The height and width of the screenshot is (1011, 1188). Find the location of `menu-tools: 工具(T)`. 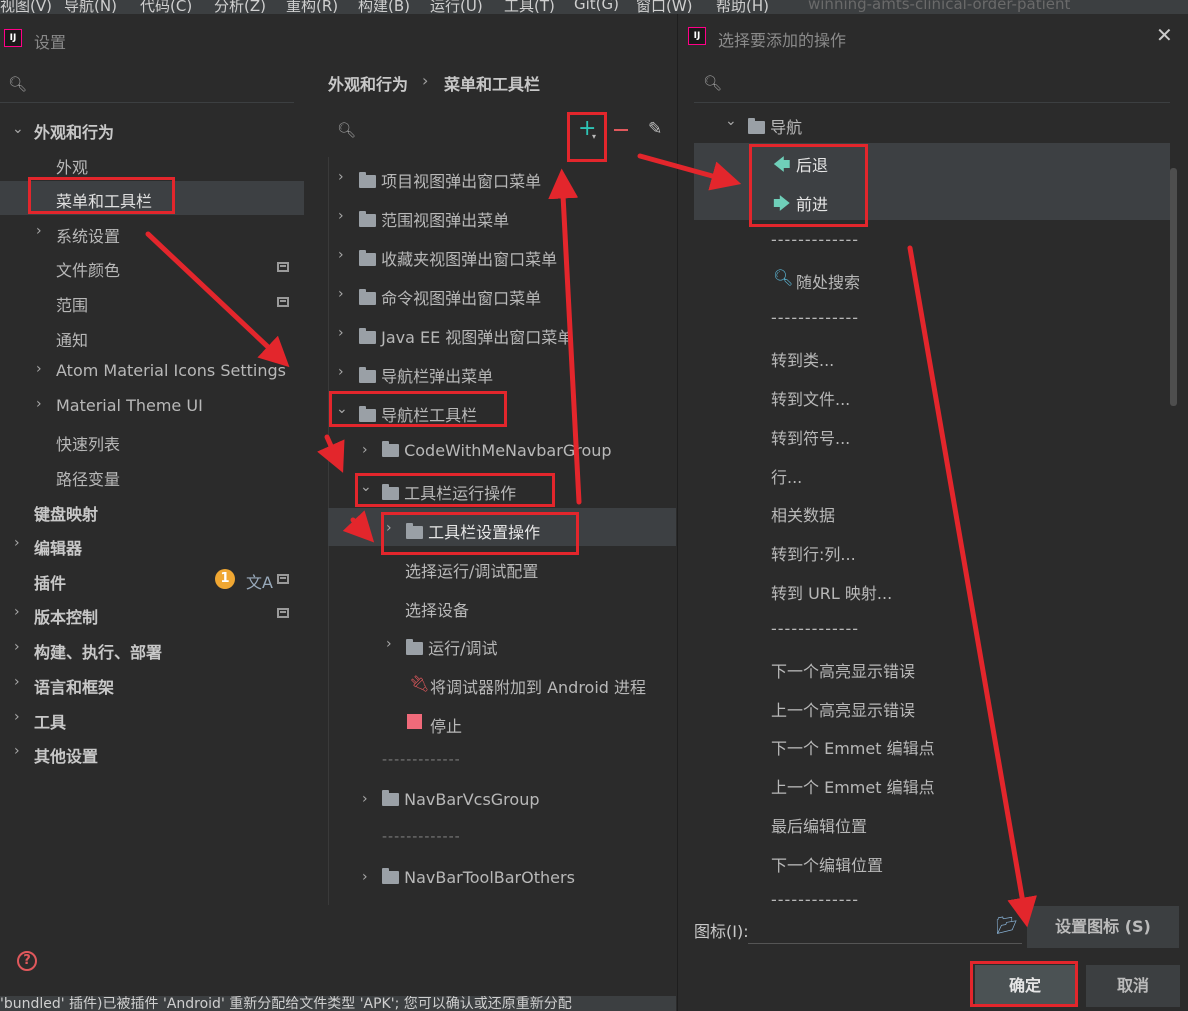

menu-tools: 工具(T) is located at coordinates (529, 7).